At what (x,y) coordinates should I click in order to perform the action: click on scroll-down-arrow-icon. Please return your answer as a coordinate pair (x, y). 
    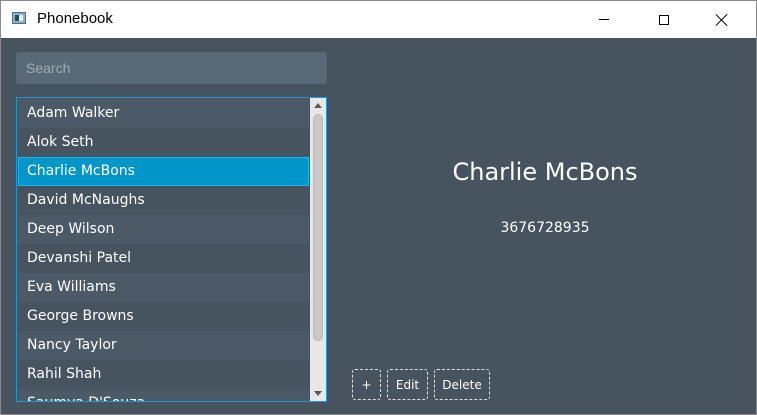
    Looking at the image, I should click on (318, 393).